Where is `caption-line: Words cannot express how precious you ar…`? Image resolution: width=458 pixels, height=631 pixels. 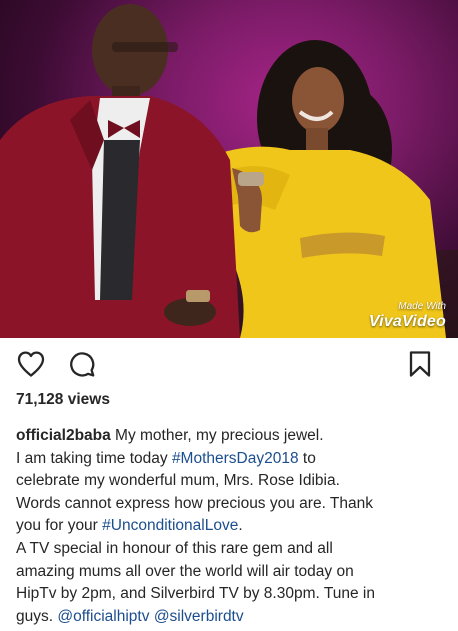 caption-line: Words cannot express how precious you ar… is located at coordinates (194, 503).